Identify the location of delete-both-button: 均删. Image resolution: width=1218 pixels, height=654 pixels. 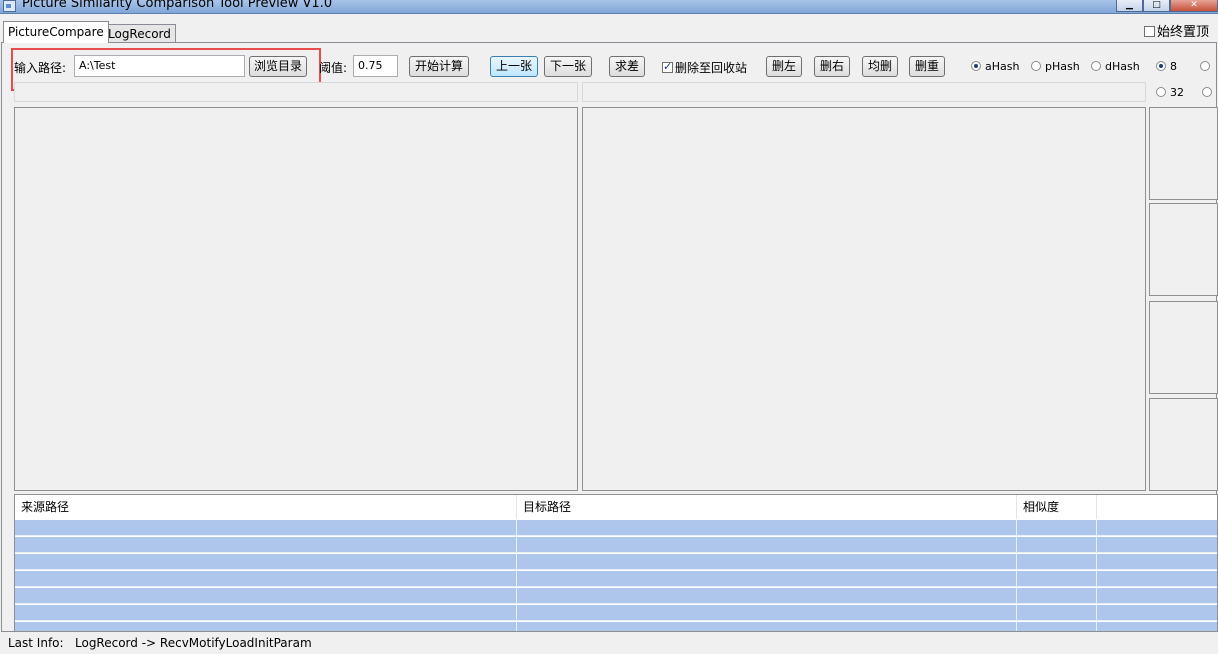
(880, 66).